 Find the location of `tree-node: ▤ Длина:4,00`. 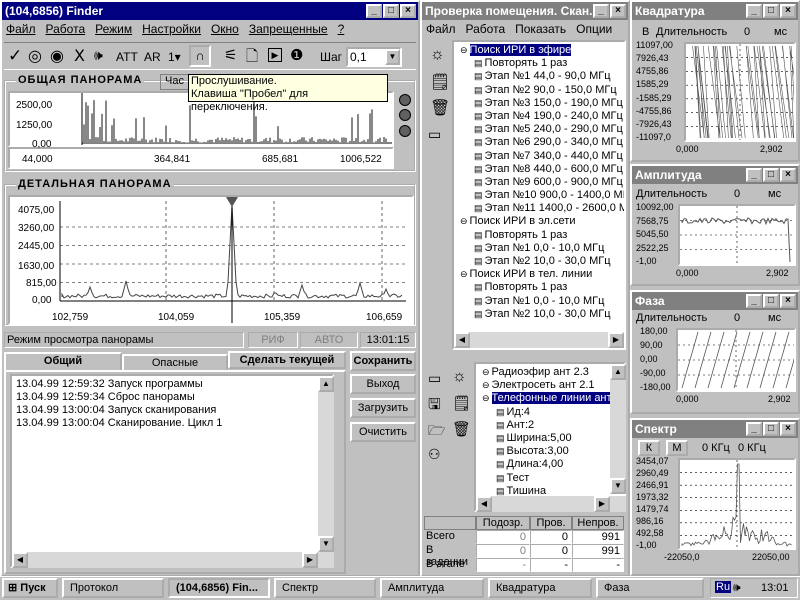

tree-node: ▤ Длина:4,00 is located at coordinates (551, 464).